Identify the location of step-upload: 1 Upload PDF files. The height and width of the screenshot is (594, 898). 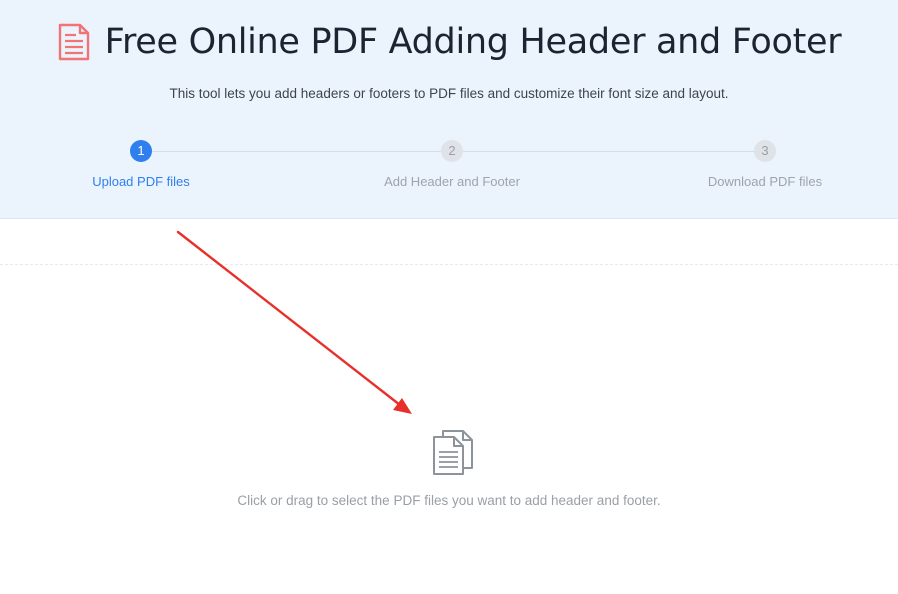
(141, 164).